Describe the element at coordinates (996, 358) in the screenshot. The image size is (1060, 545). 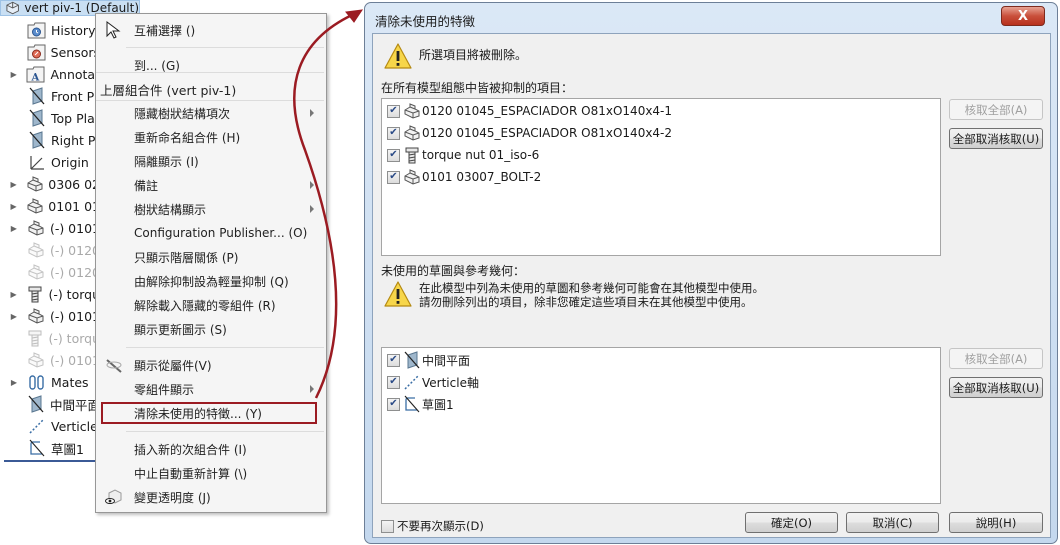
I see `check-all-button-2: 核取全部(A)` at that location.